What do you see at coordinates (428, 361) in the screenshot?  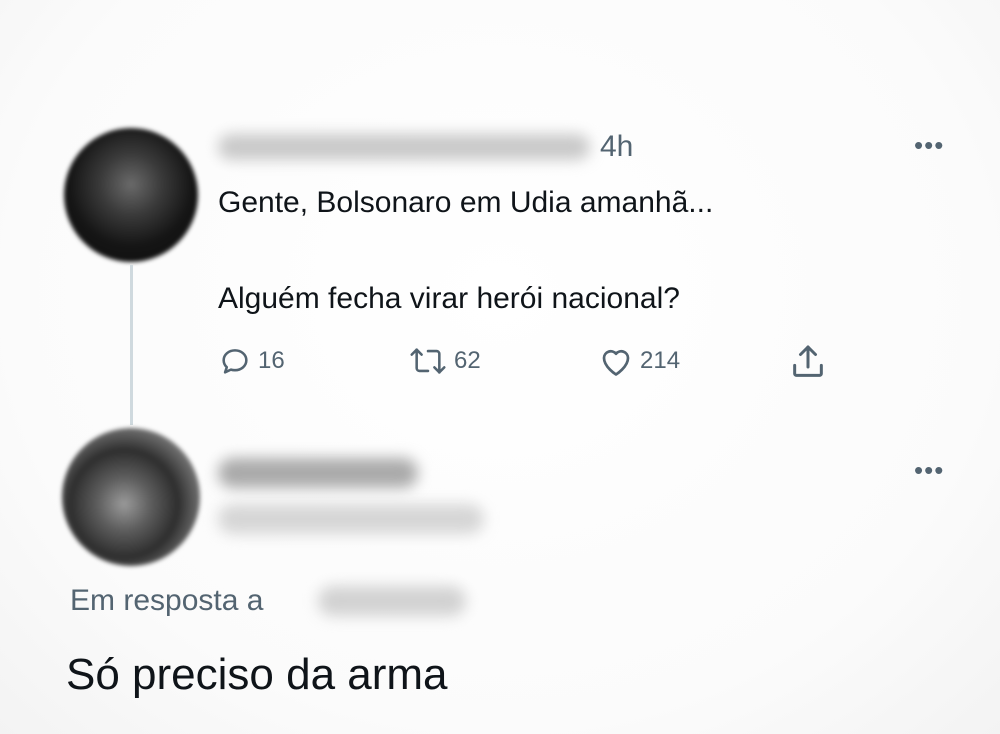 I see `retweet-icon` at bounding box center [428, 361].